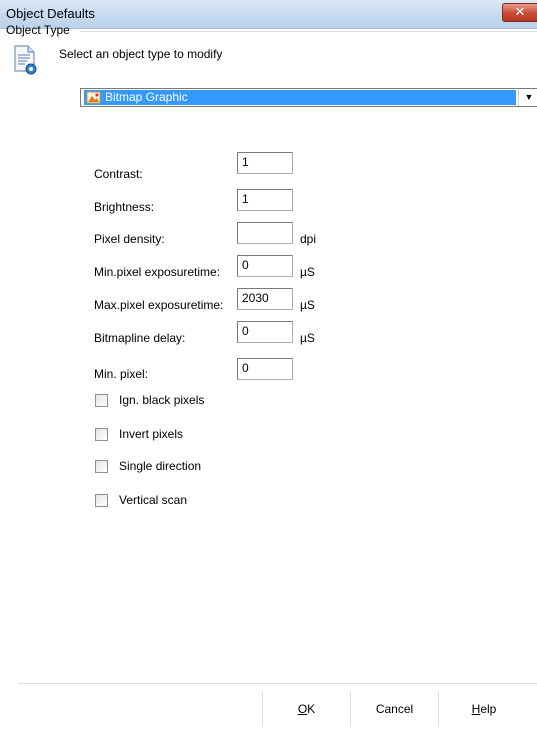 The image size is (537, 755). I want to click on help-button: Help, so click(484, 709).